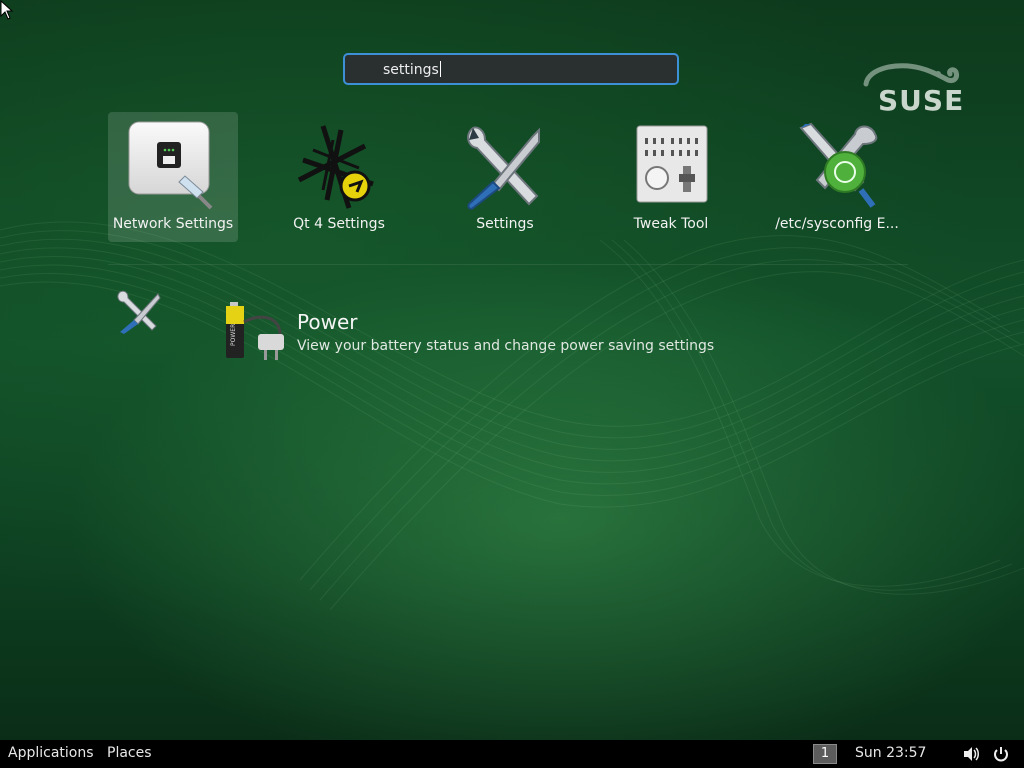 The height and width of the screenshot is (768, 1024). I want to click on search-result-title: Power, so click(327, 322).